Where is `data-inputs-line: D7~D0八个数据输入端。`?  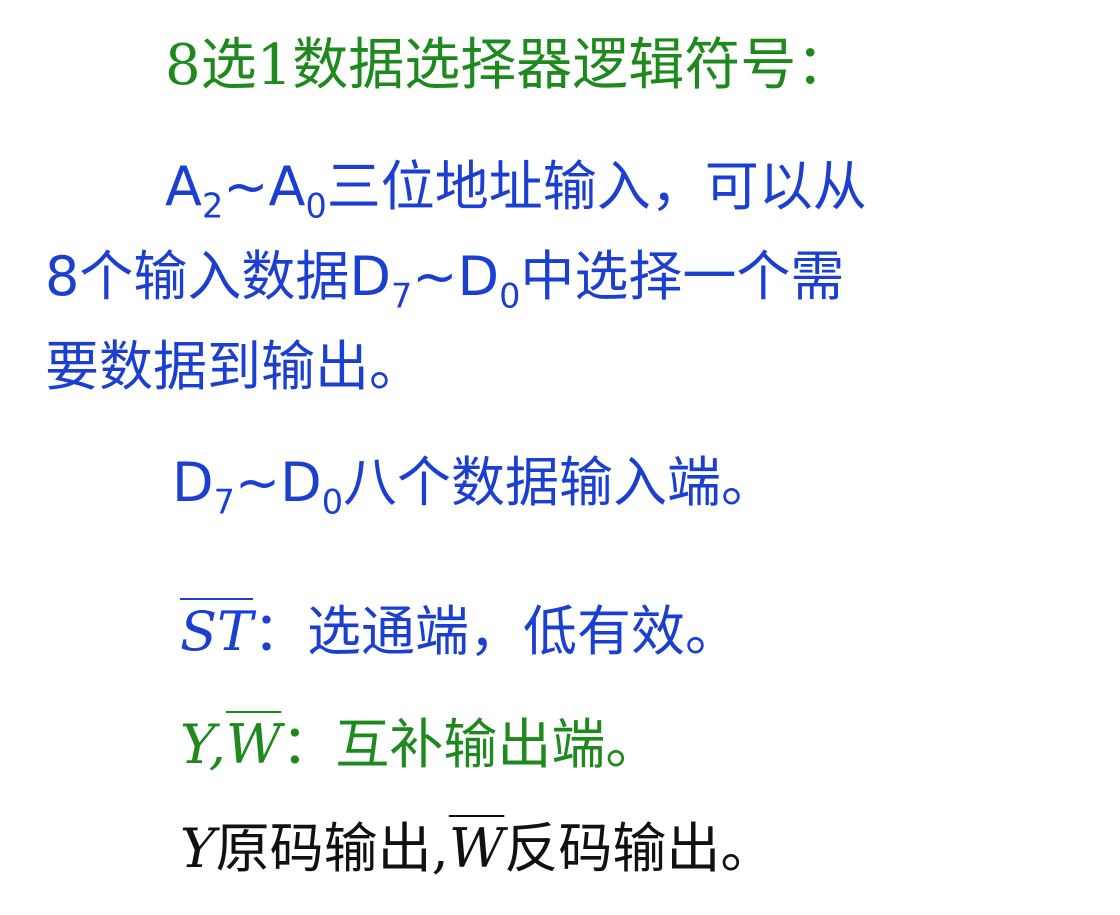
data-inputs-line: D7~D0八个数据输入端。 is located at coordinates (473, 487).